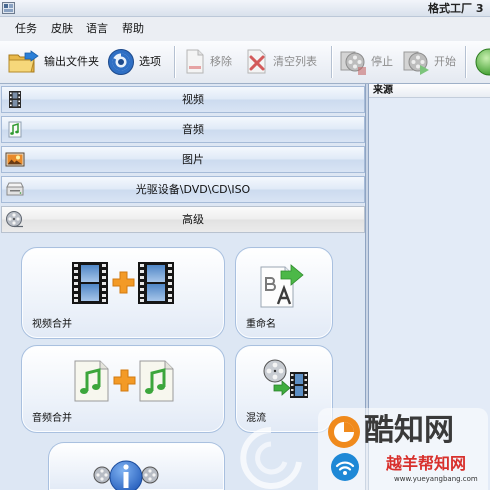  I want to click on watermark-site-name: 越羊帮知网, so click(426, 463).